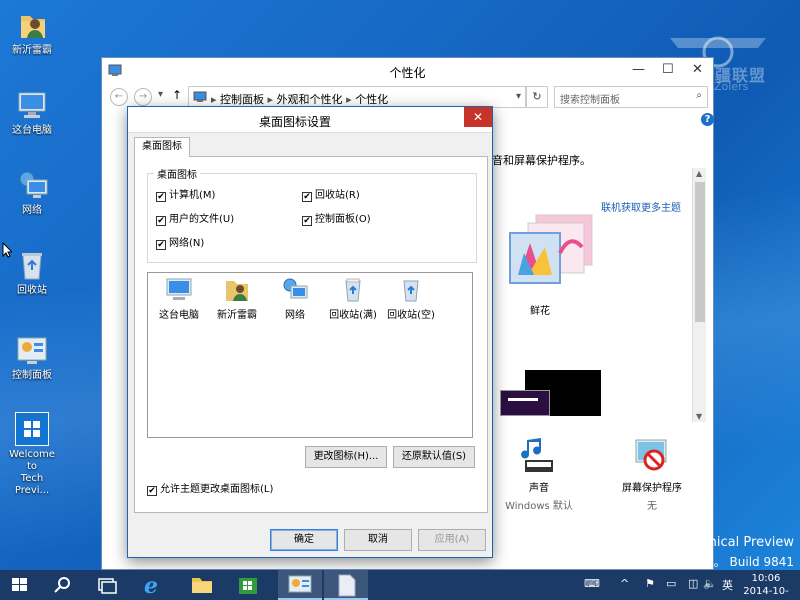  What do you see at coordinates (310, 355) in the screenshot?
I see `icon-preview-list: 这台电脑 新沂雷霸 网络 回收站(满) 回收站(空)` at bounding box center [310, 355].